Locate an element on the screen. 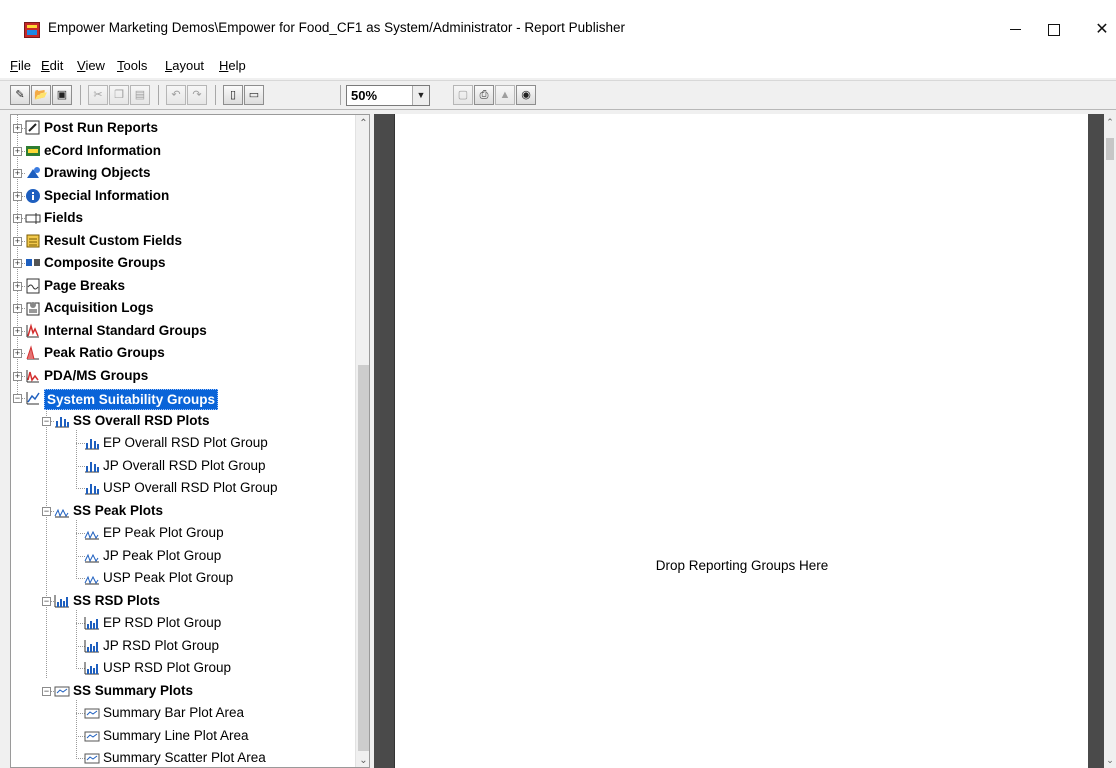 The image size is (1116, 768). tree-leaf-item: JP Overall RSD Plot Group is located at coordinates (181, 466).